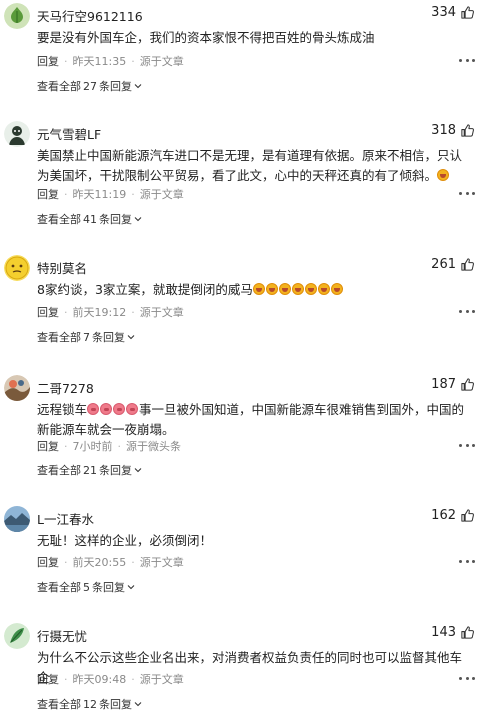 This screenshot has width=483, height=720. What do you see at coordinates (69, 133) in the screenshot?
I see `username: 元气雪碧LF` at bounding box center [69, 133].